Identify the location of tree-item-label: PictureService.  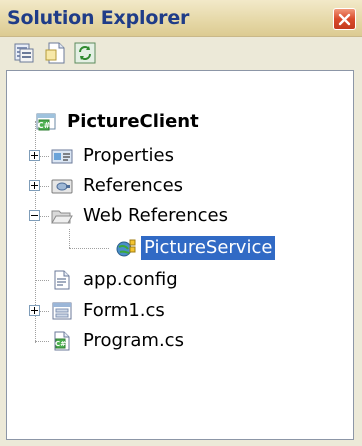
(208, 248).